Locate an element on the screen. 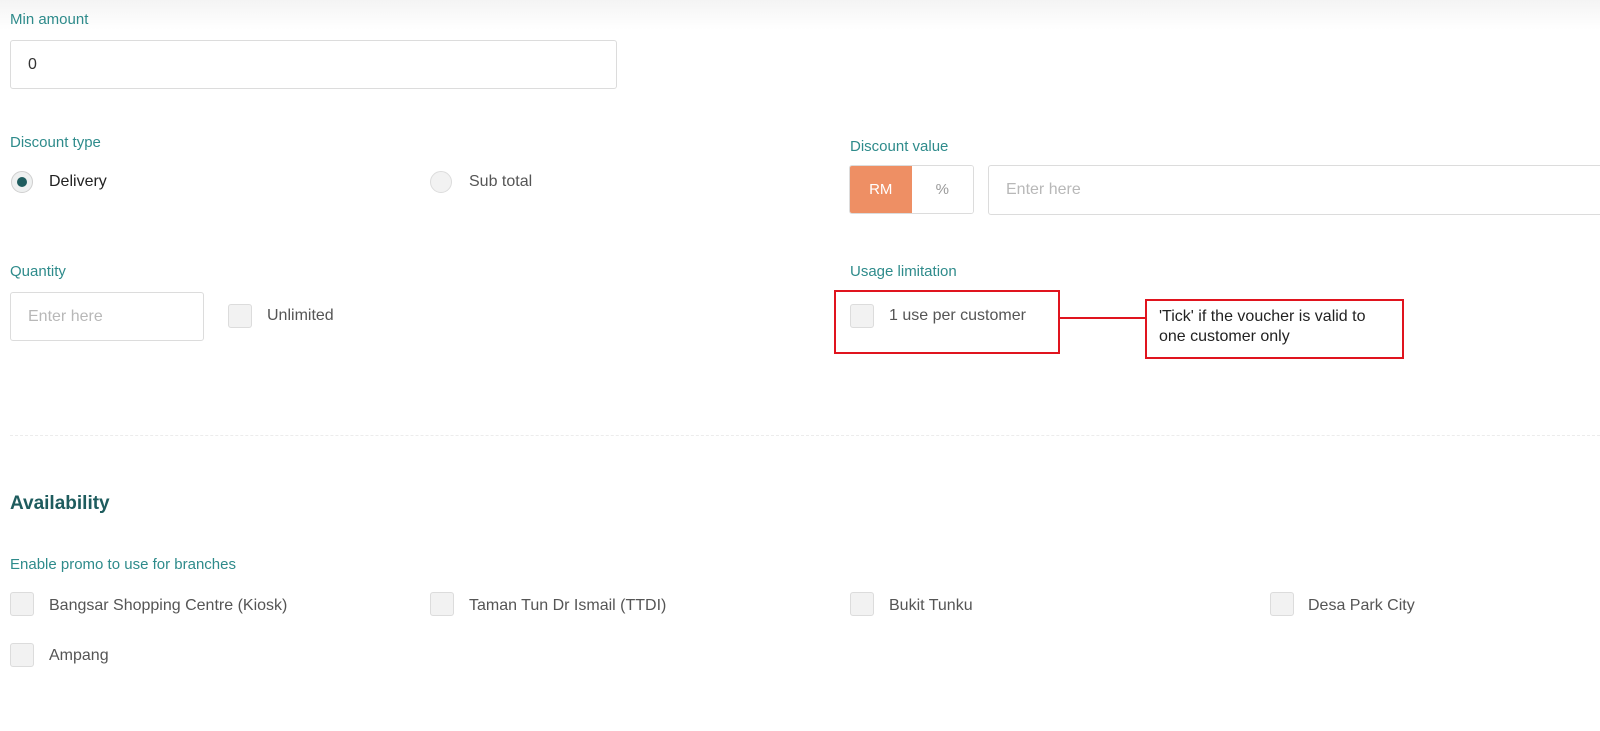  unit-rm-button: RM is located at coordinates (881, 189).